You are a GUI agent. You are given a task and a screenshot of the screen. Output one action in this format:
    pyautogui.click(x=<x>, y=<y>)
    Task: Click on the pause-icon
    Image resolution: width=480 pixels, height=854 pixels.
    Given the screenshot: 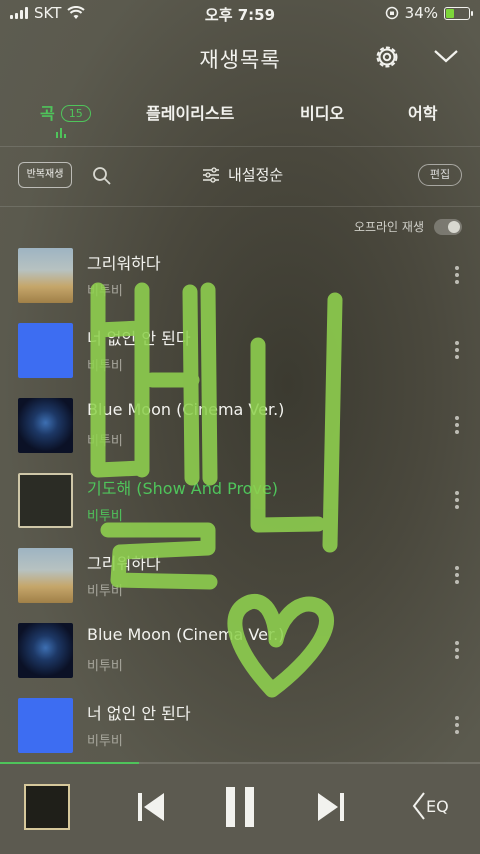 What is the action you would take?
    pyautogui.click(x=240, y=807)
    